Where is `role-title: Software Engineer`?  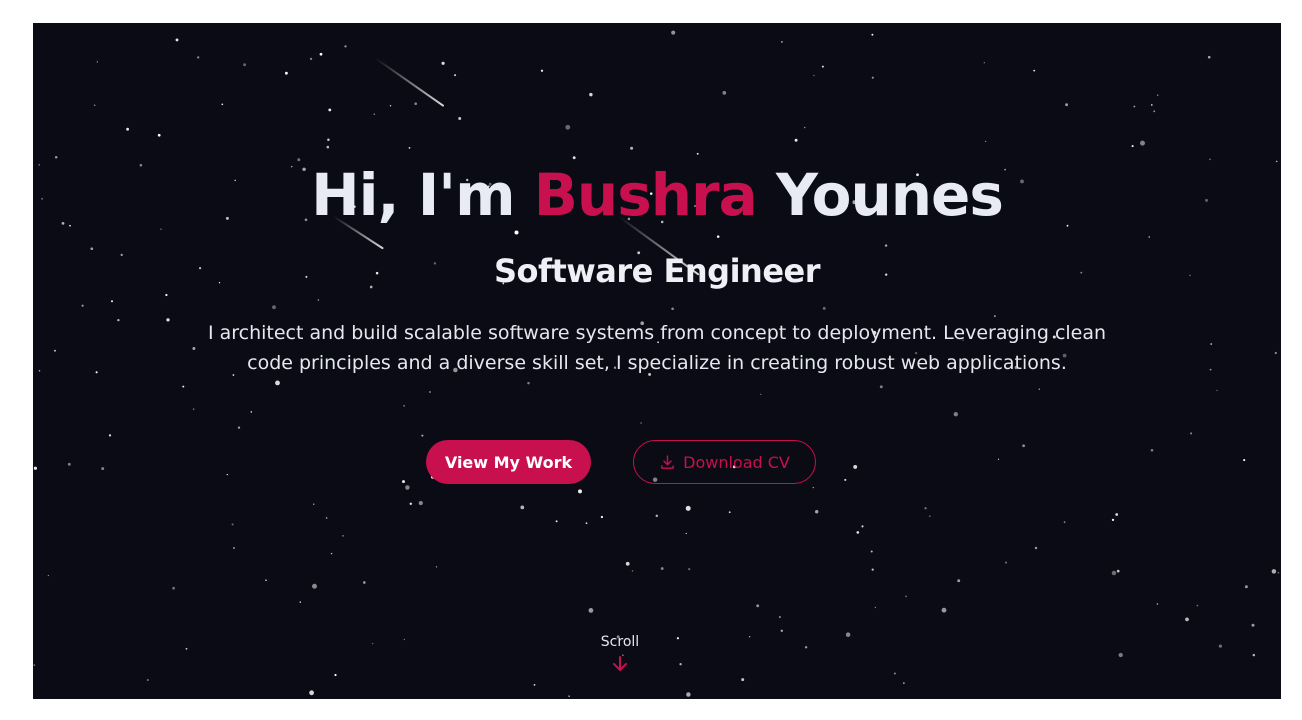 role-title: Software Engineer is located at coordinates (657, 271).